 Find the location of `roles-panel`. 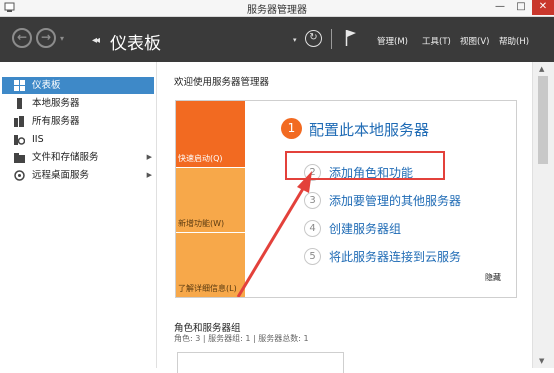

roles-panel is located at coordinates (260, 362).